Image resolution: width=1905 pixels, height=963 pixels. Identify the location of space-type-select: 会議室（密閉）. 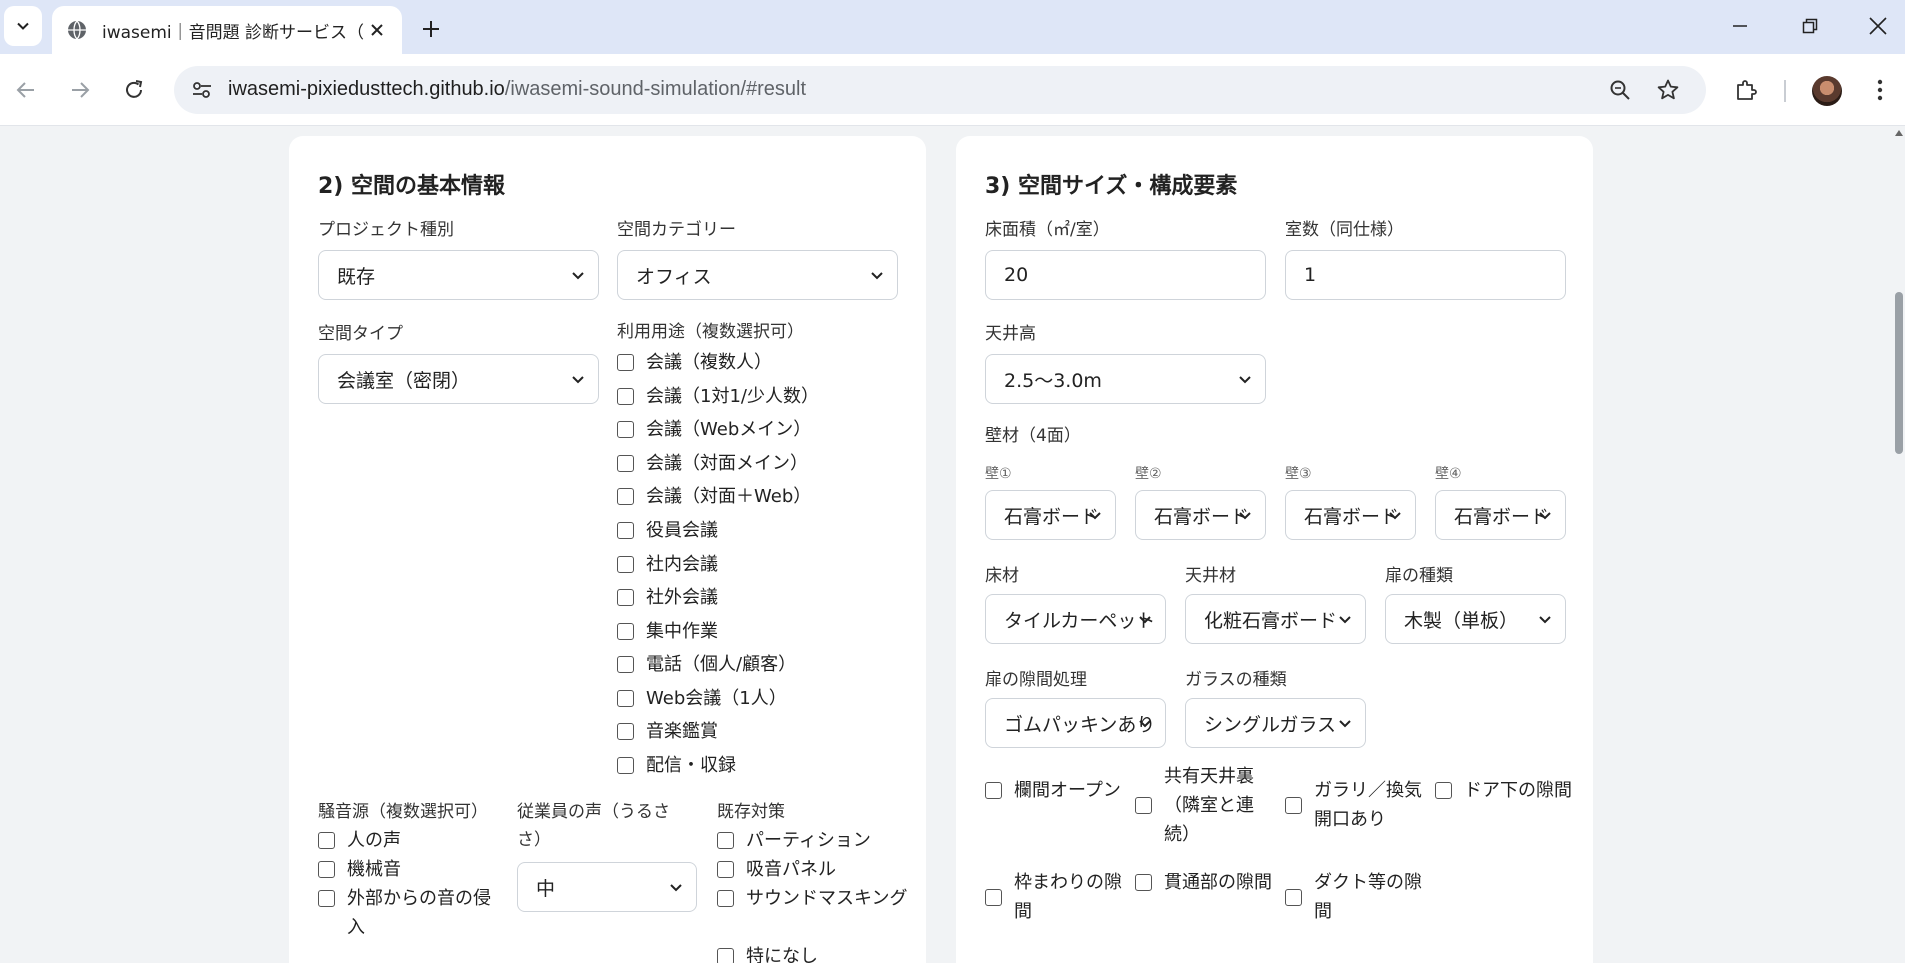
(458, 379).